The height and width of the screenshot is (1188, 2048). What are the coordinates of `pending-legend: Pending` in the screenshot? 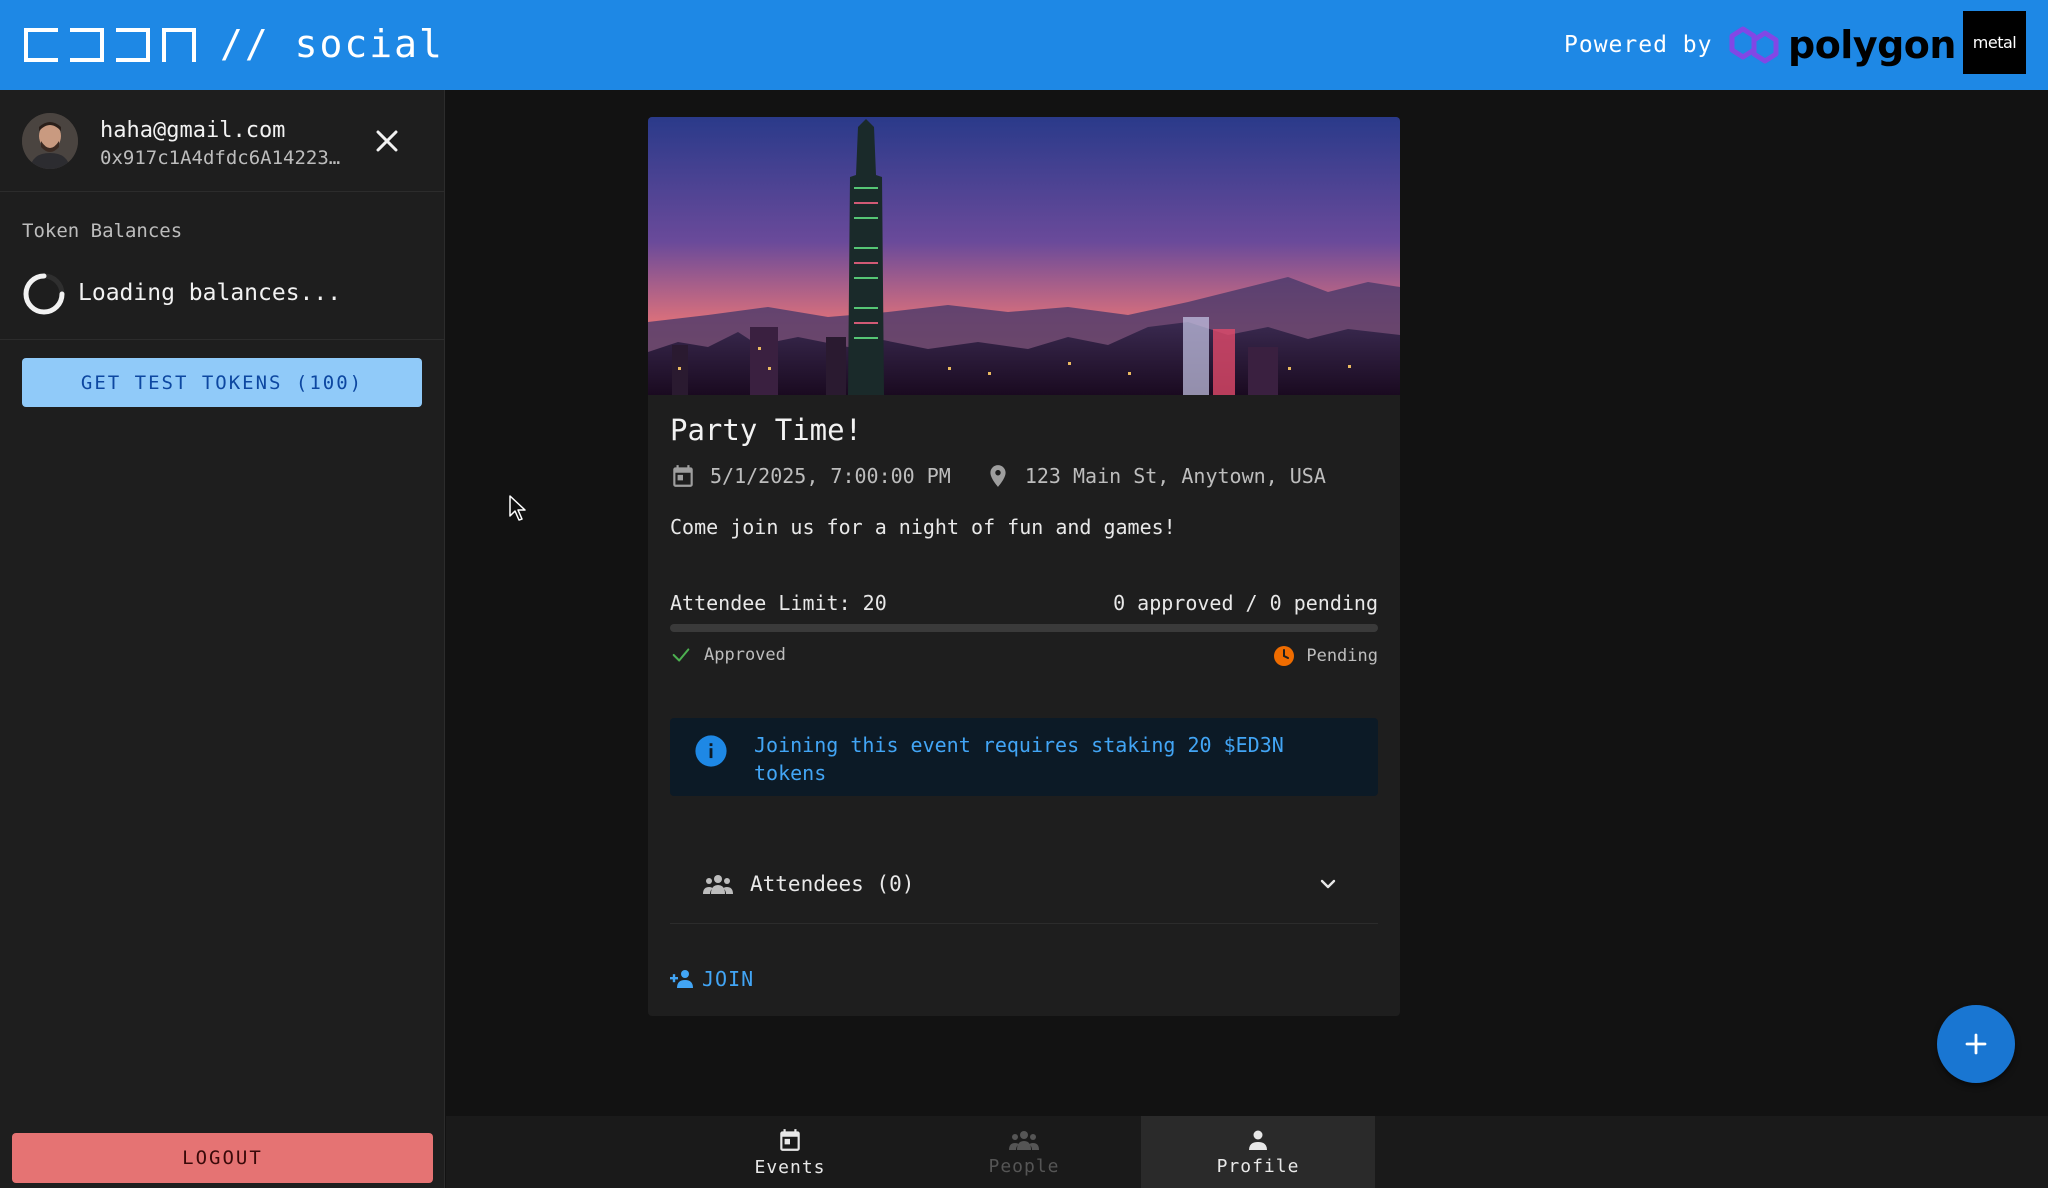 It's located at (1325, 656).